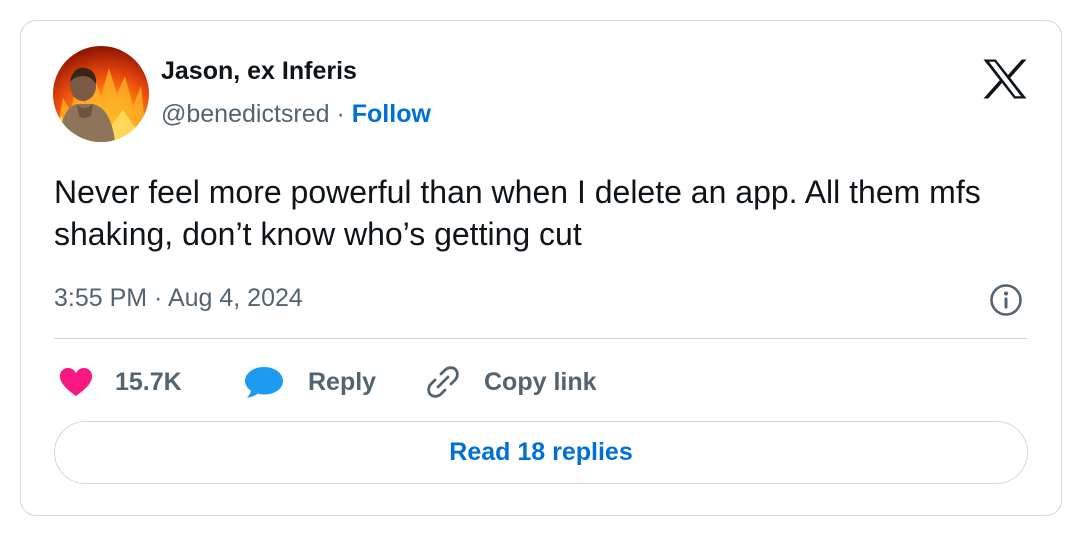  What do you see at coordinates (264, 382) in the screenshot?
I see `speech-bubble-icon` at bounding box center [264, 382].